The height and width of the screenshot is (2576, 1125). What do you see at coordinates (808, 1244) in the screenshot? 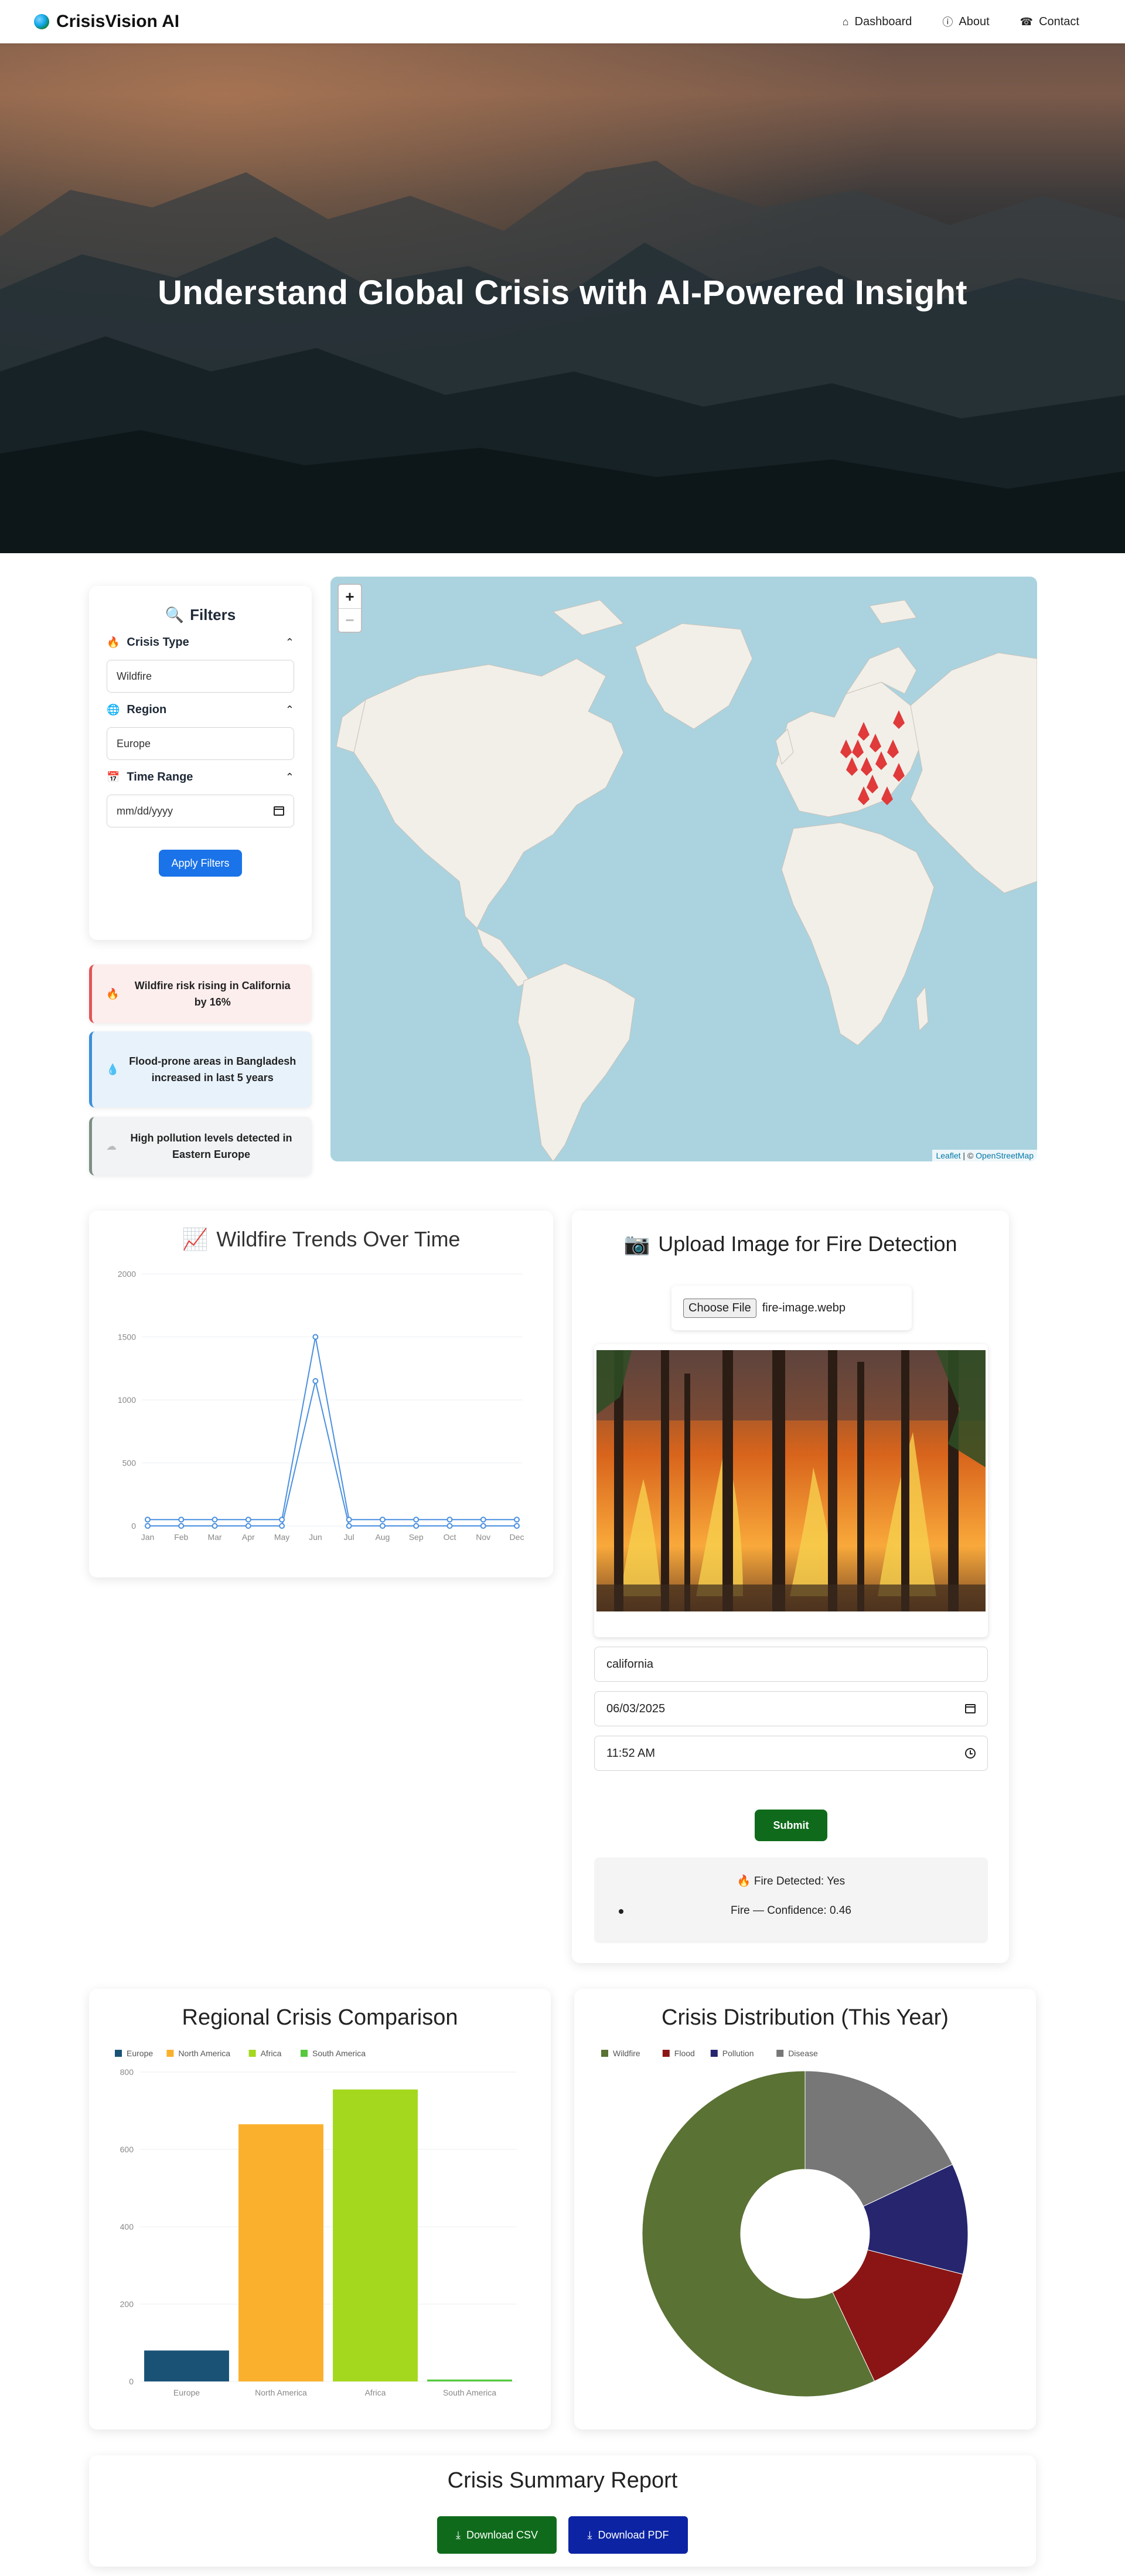
I see `upload-title: Upload Image for Fire Detection` at bounding box center [808, 1244].